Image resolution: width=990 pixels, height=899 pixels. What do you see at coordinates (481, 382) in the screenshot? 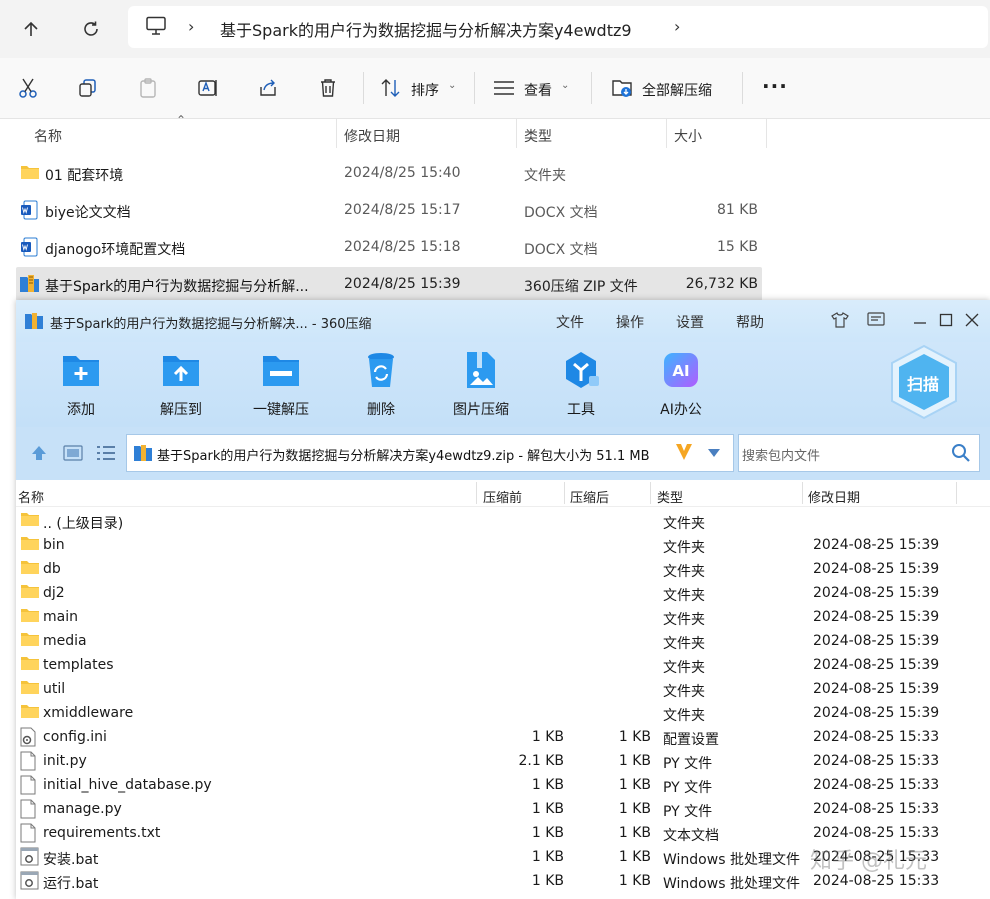
I see `image-compress-button: 图片压缩` at bounding box center [481, 382].